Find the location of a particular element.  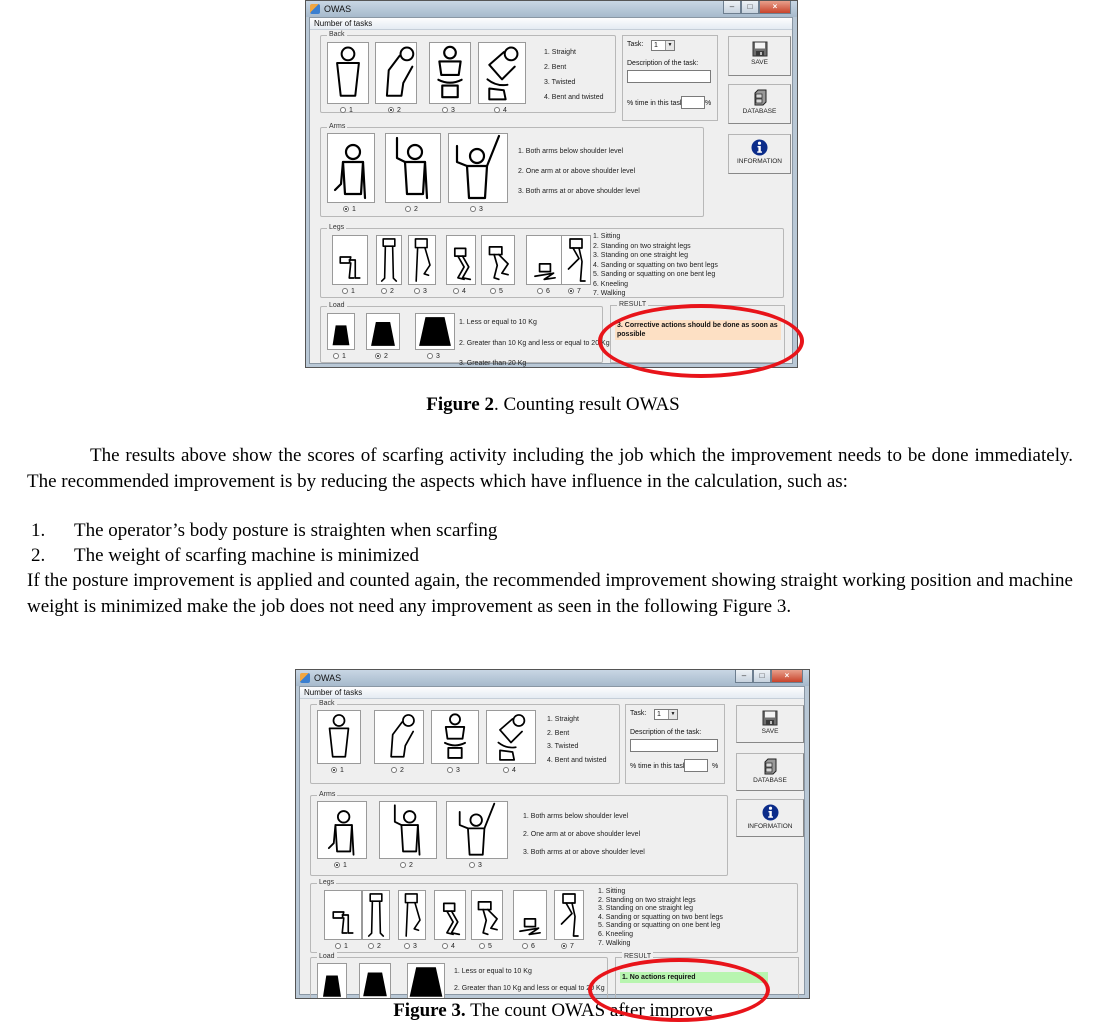

legs-option-2: 2. Standing on two straight legs is located at coordinates (642, 246).